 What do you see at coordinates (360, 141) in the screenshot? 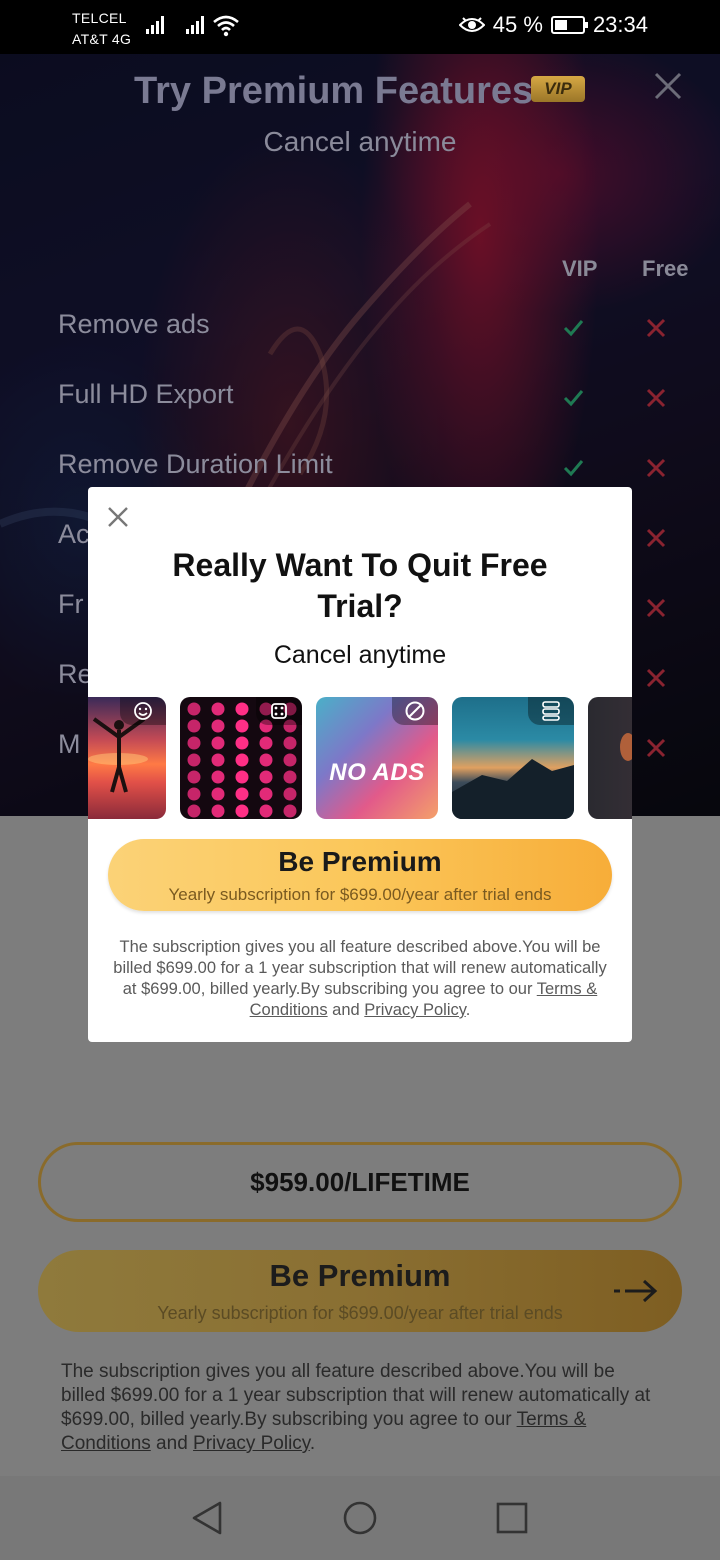
I see `page-subtitle: Cancel anytime` at bounding box center [360, 141].